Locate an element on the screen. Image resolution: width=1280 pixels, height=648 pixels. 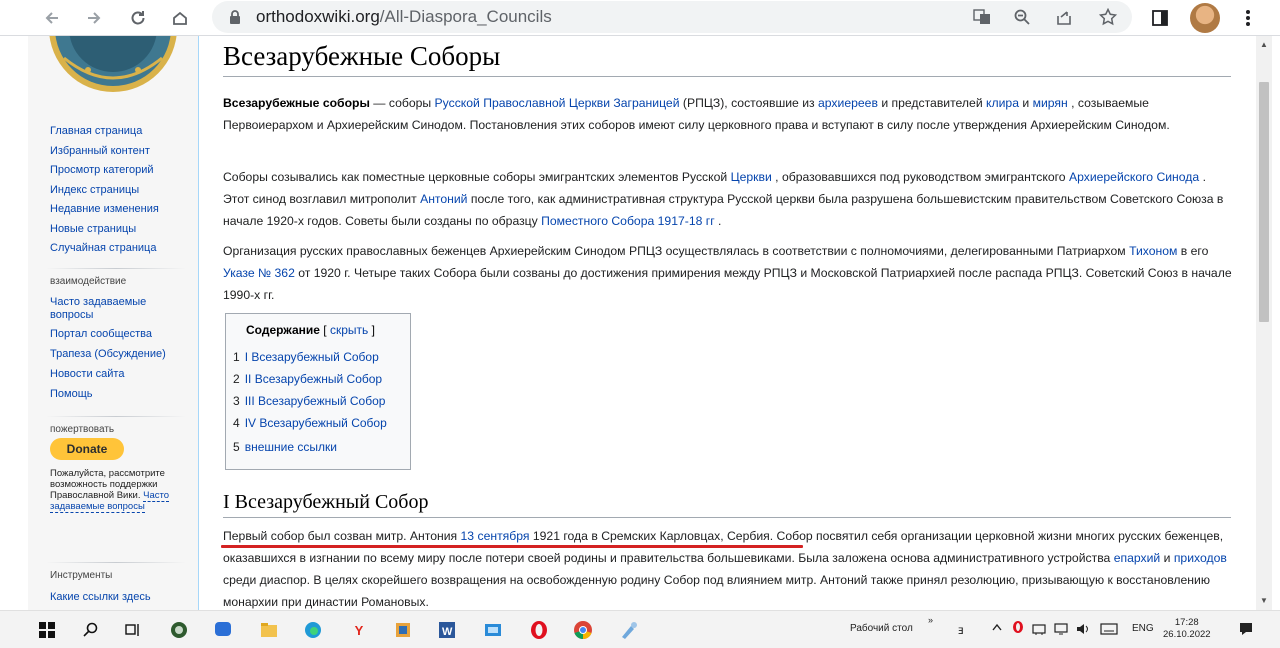
toc-label: II Всезарубежный Собор is located at coordinates (313, 379).